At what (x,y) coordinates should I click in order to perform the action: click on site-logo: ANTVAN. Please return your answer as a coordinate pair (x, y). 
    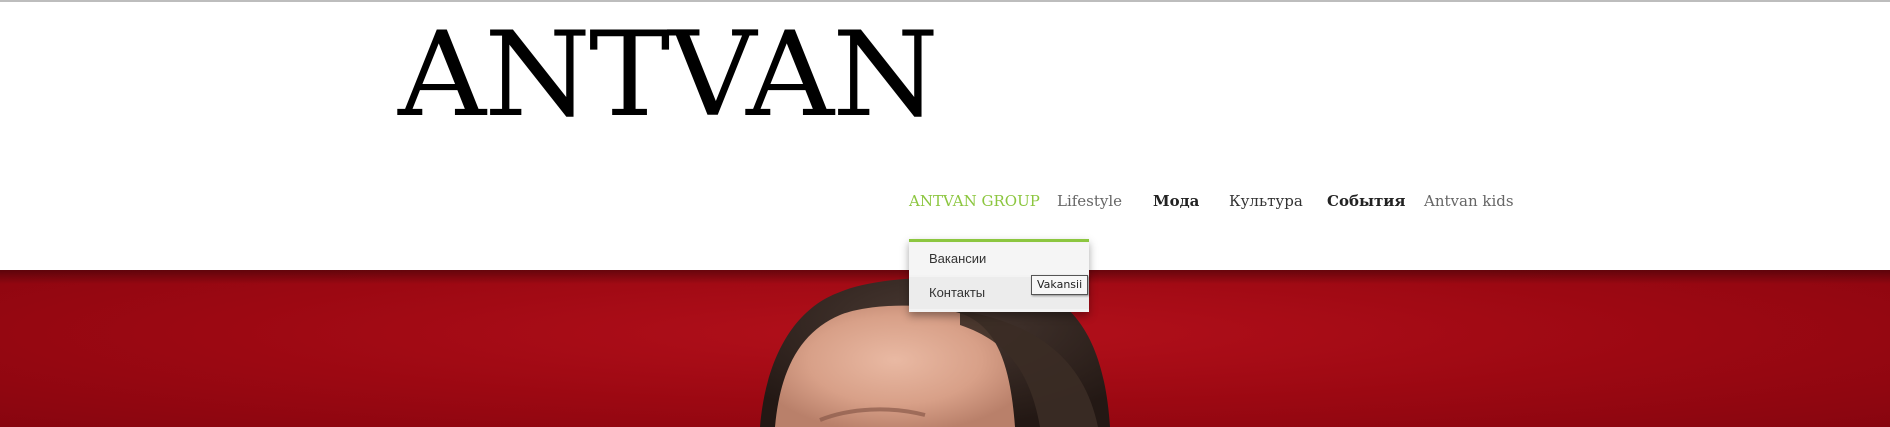
    Looking at the image, I should click on (668, 74).